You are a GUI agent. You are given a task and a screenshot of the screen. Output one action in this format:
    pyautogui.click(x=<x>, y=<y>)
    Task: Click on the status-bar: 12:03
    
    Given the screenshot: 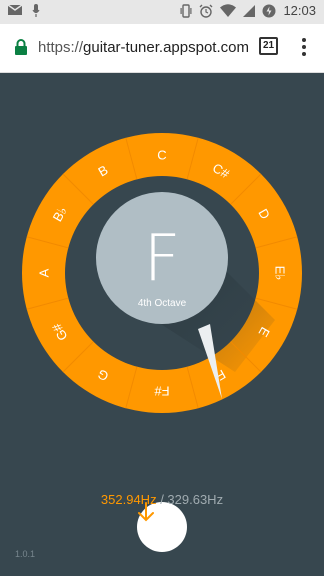 What is the action you would take?
    pyautogui.click(x=162, y=12)
    